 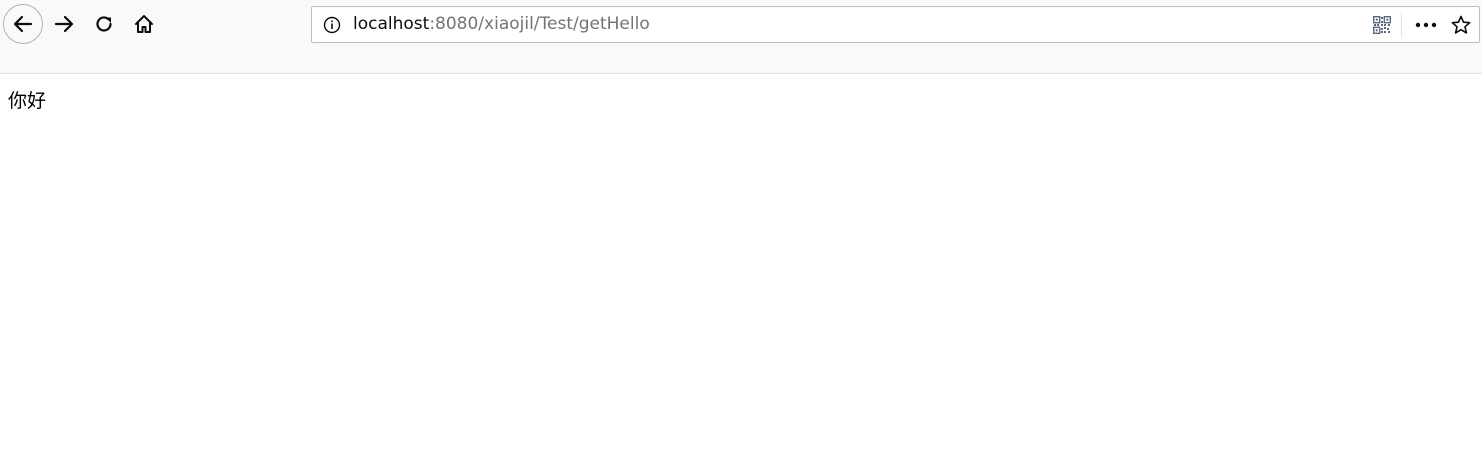 I want to click on qr-code-icon, so click(x=1382, y=25).